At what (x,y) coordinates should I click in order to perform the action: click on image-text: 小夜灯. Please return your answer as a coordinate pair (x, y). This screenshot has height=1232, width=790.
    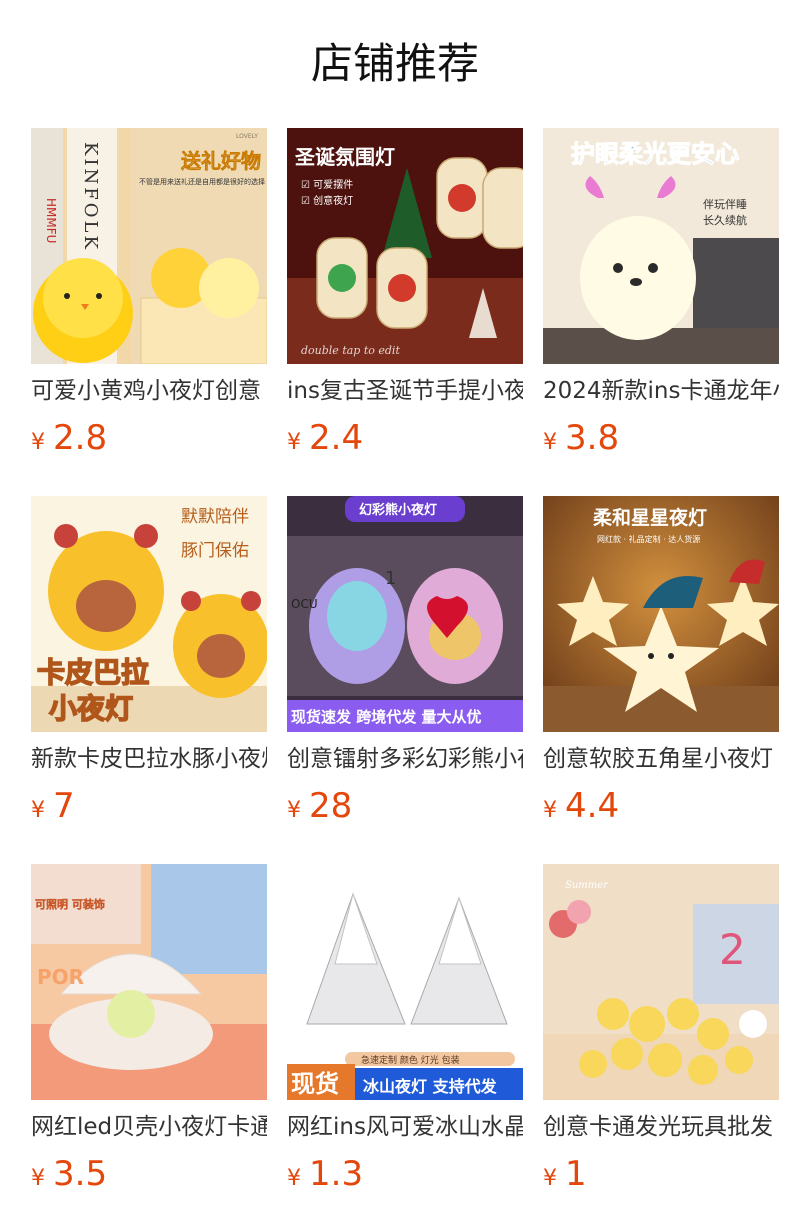
    Looking at the image, I should click on (91, 708).